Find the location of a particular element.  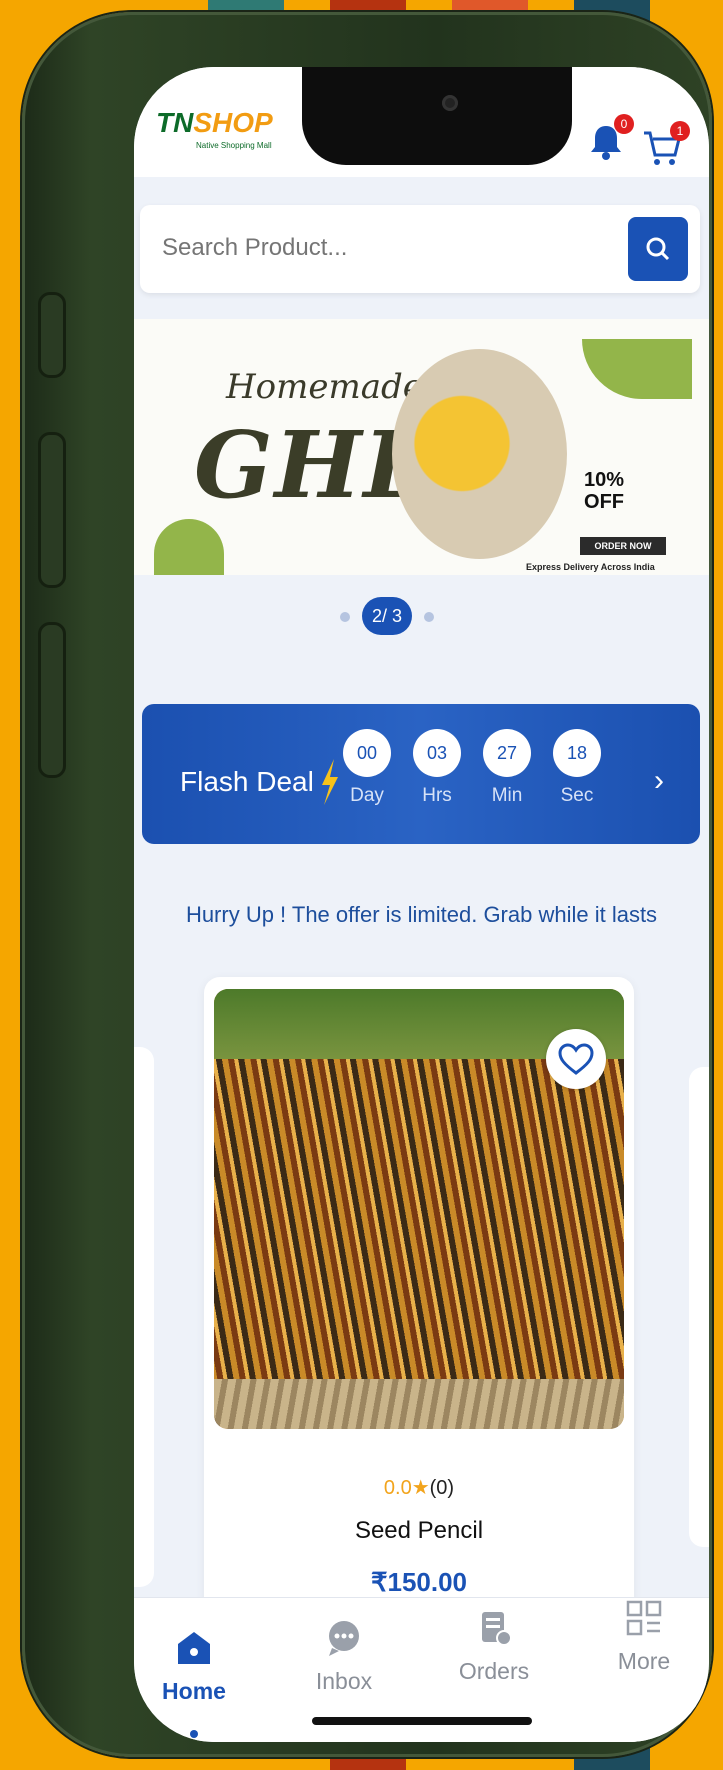

lightning-icon is located at coordinates (330, 782).